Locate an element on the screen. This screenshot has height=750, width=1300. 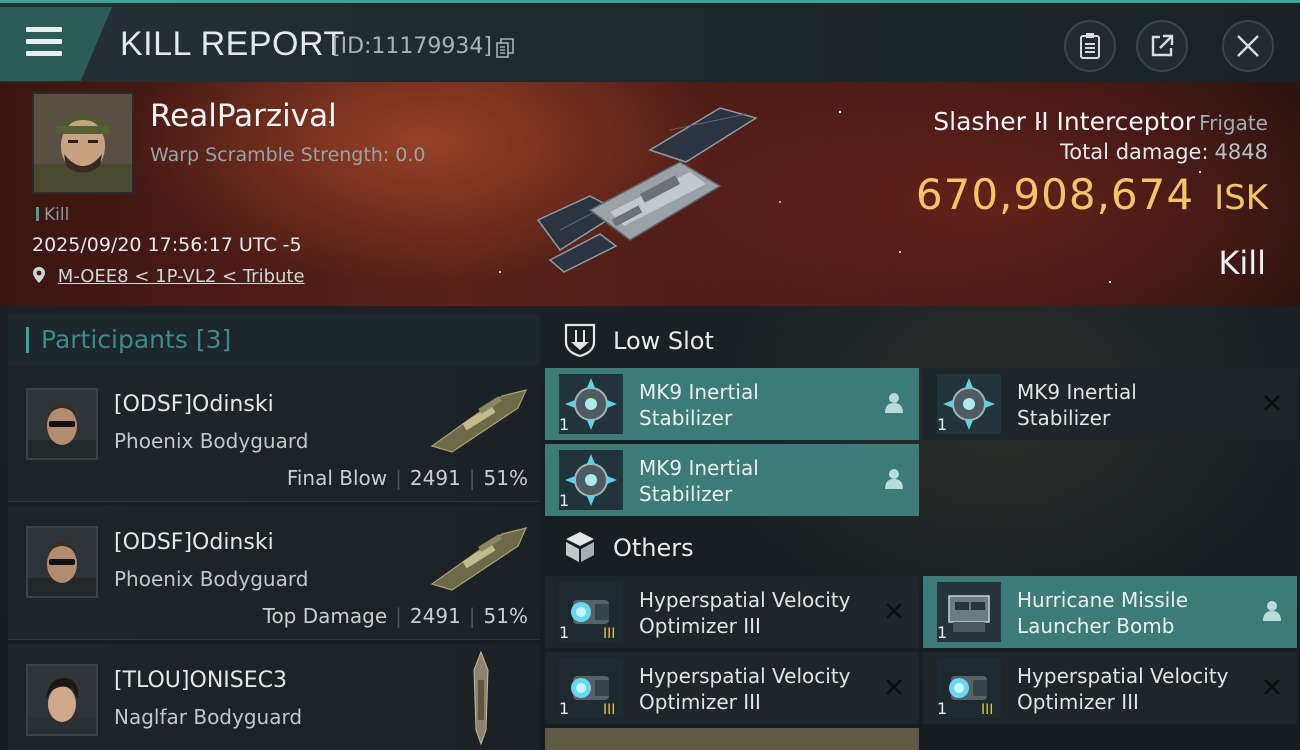
participant-ship: Naglfar Bodyguard is located at coordinates (208, 717).